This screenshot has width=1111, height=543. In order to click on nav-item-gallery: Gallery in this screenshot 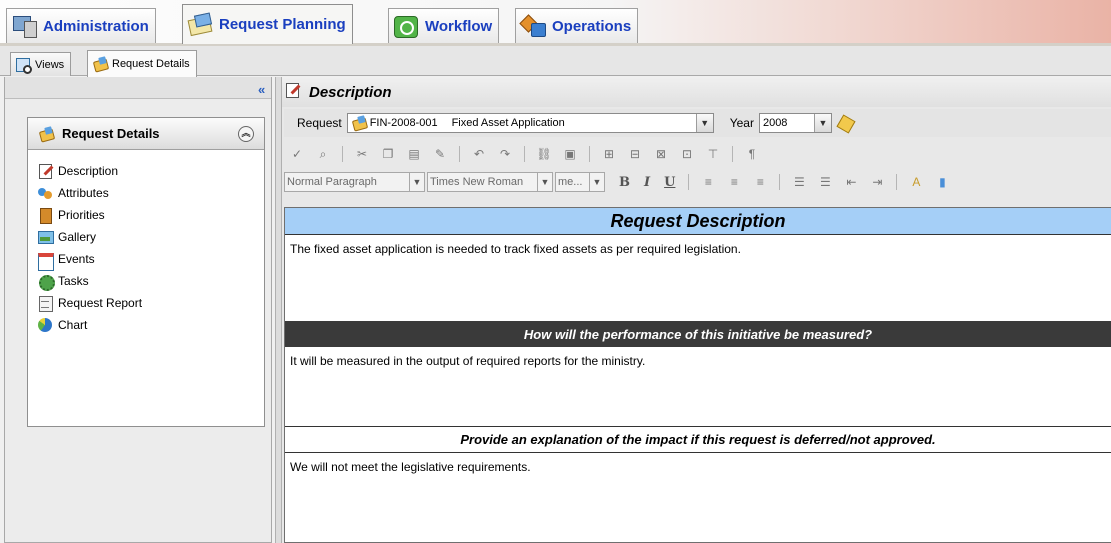, I will do `click(150, 237)`.